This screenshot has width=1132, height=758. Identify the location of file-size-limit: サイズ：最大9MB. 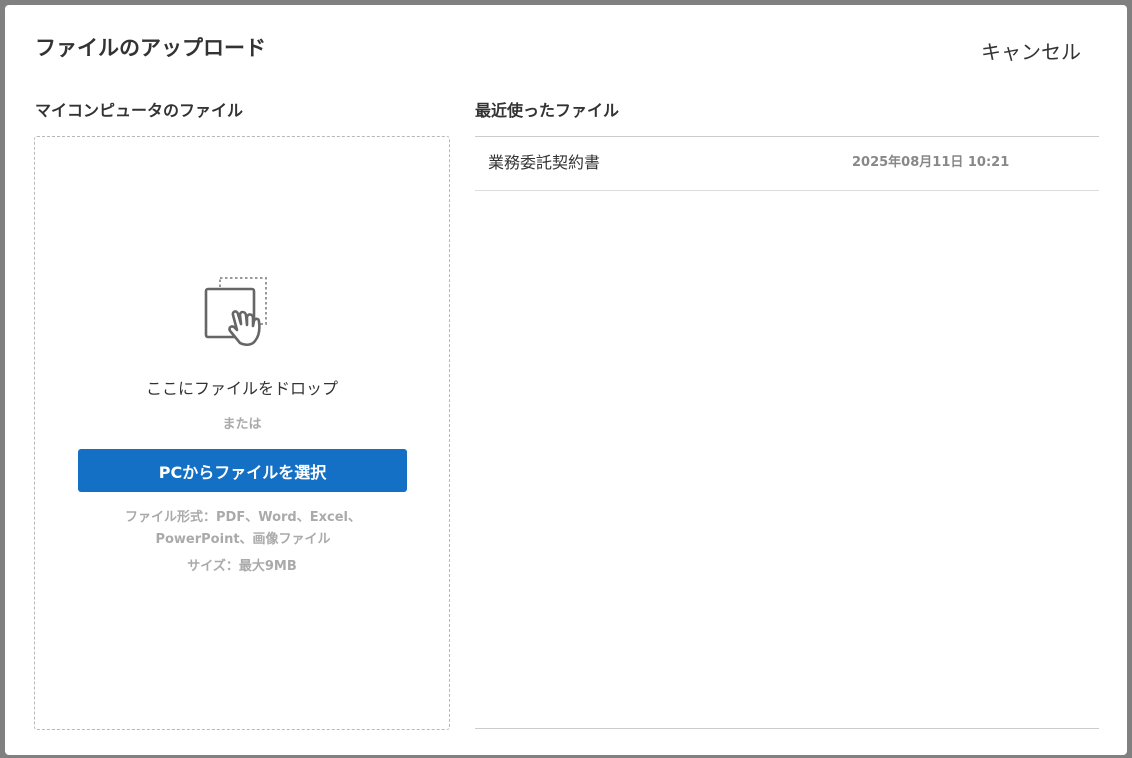
(242, 566).